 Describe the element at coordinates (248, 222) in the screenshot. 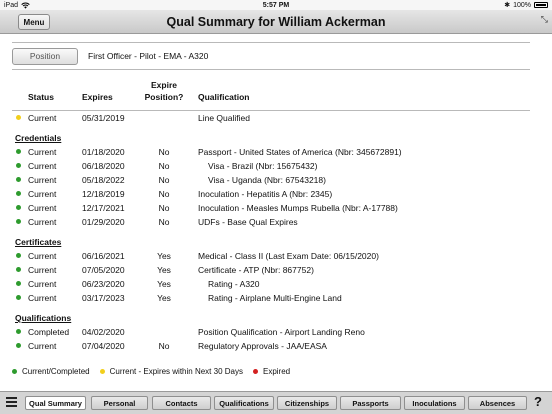

I see `qualification-cell: UDFs - Base Qual Expires` at that location.